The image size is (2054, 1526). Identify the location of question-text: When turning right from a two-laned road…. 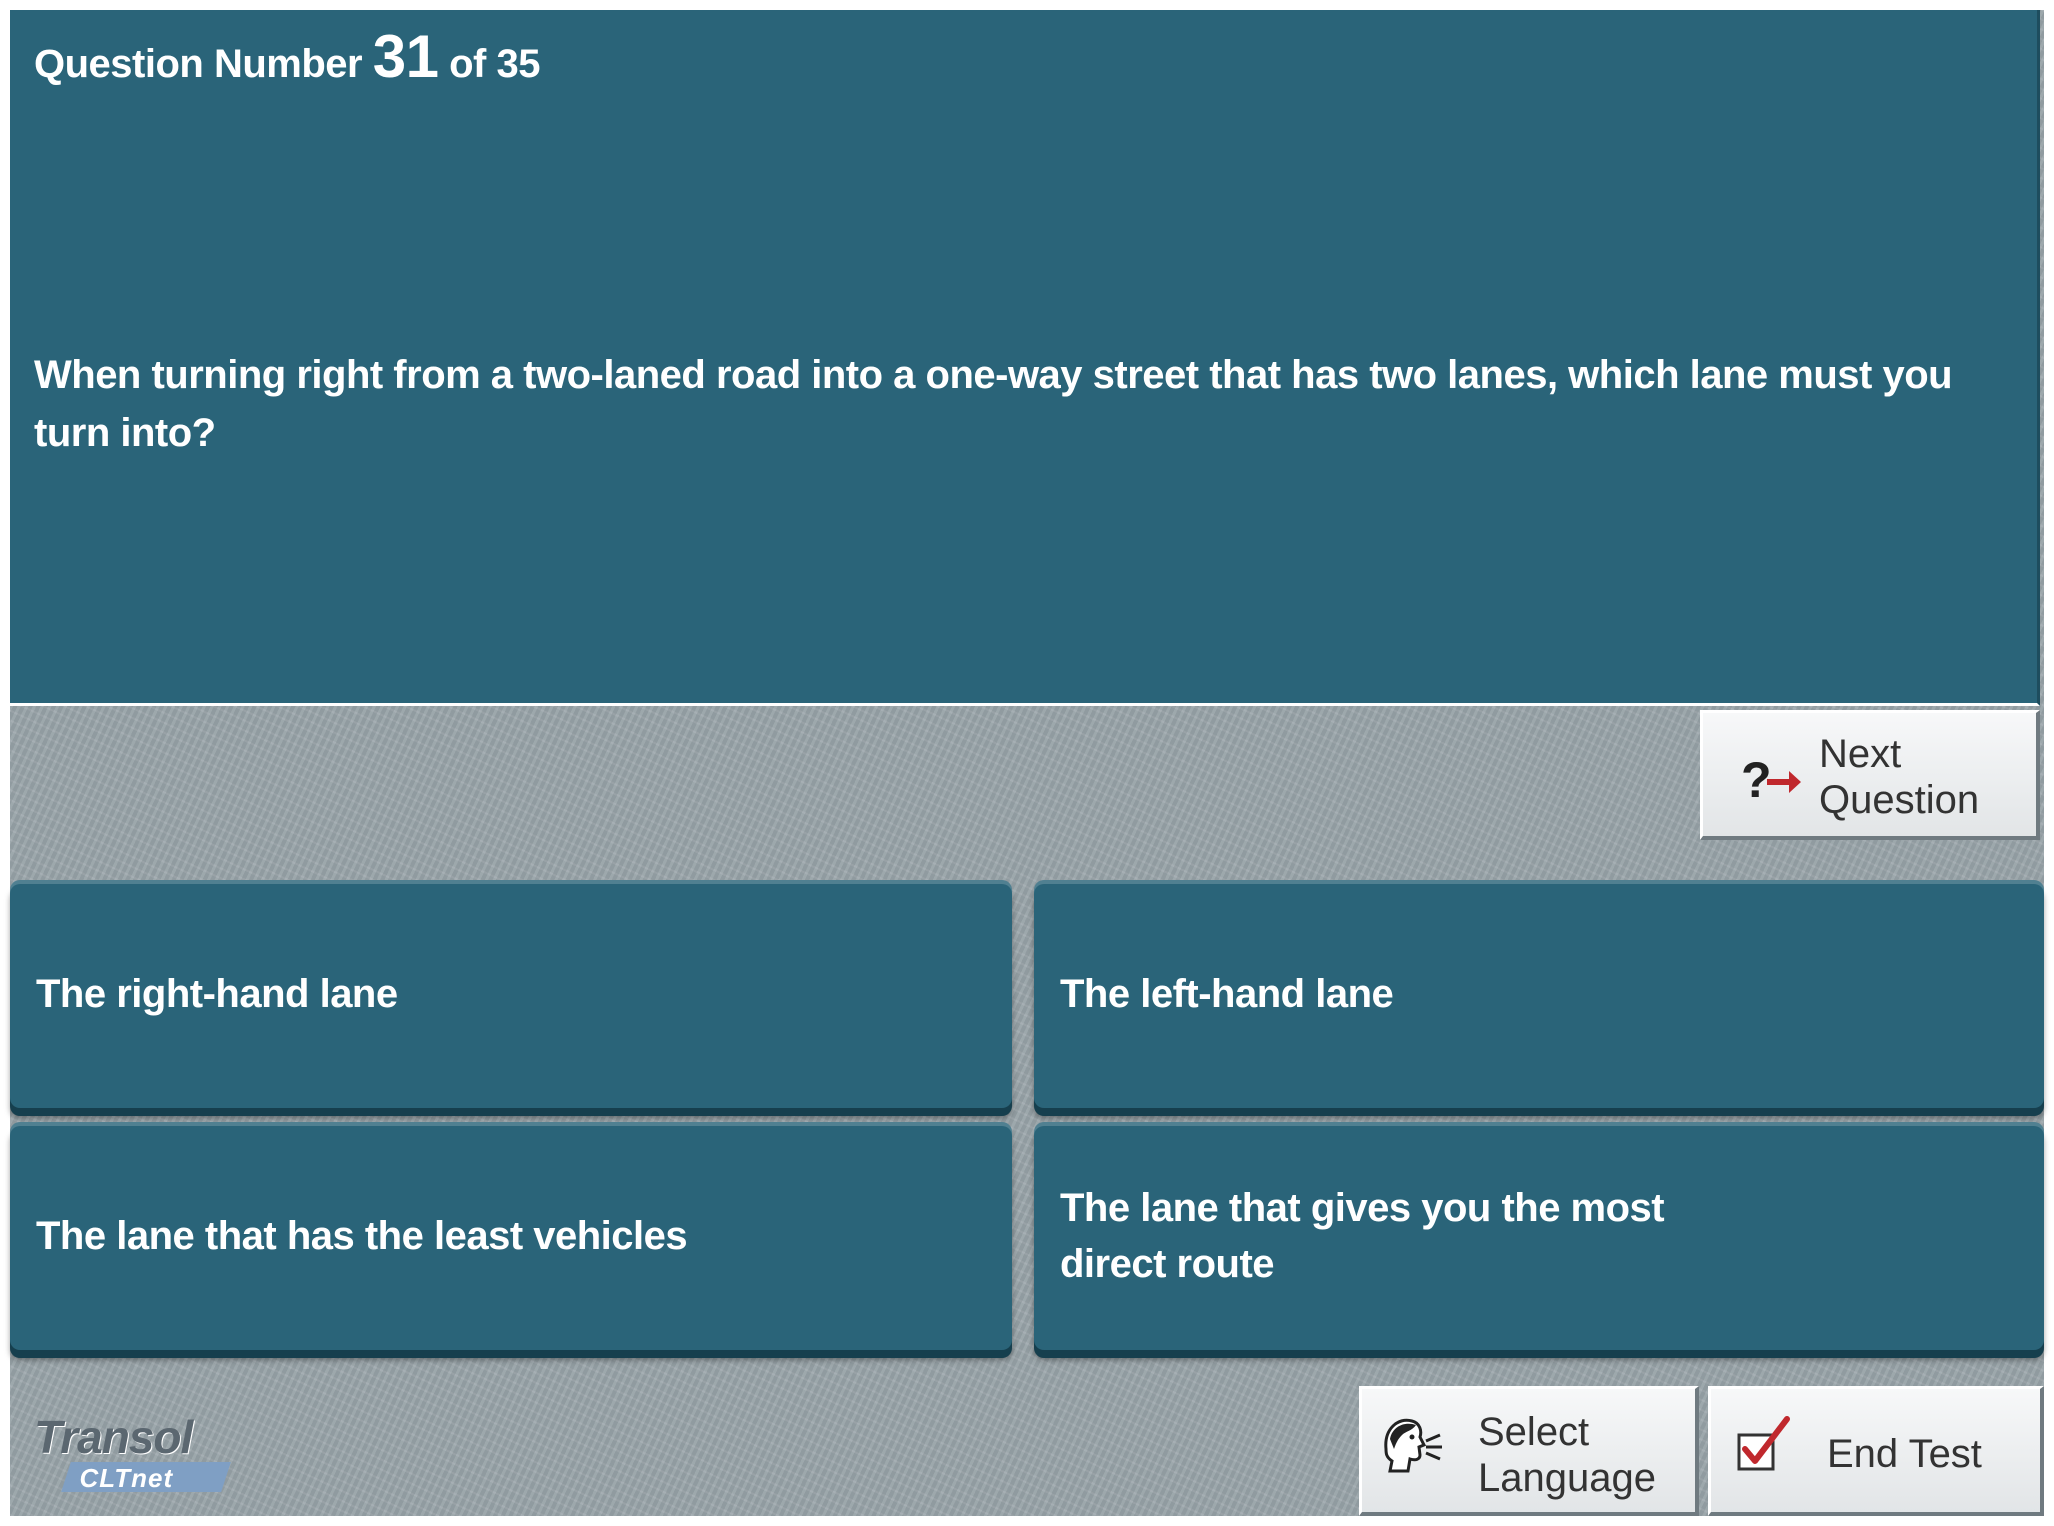
(993, 404).